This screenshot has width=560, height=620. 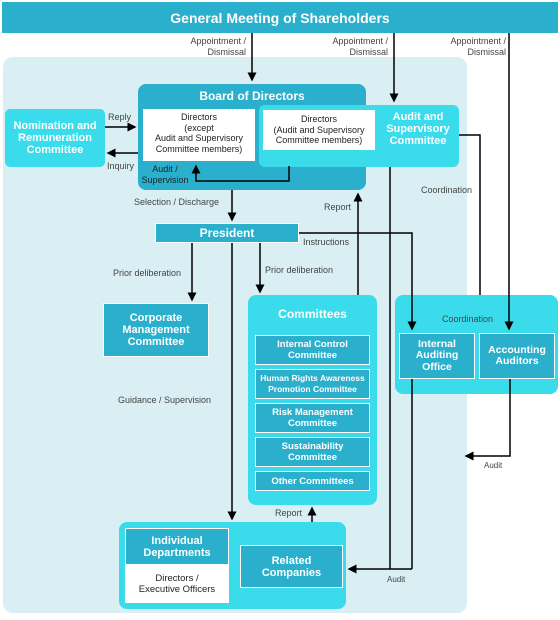 I want to click on label-line: Supervision, so click(x=165, y=180).